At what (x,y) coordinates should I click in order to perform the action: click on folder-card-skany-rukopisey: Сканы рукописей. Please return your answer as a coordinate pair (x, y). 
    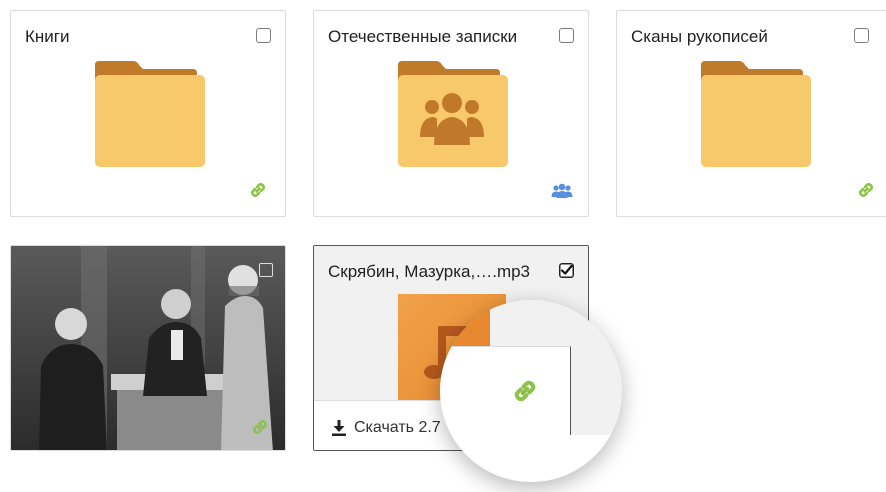
    Looking at the image, I should click on (751, 113).